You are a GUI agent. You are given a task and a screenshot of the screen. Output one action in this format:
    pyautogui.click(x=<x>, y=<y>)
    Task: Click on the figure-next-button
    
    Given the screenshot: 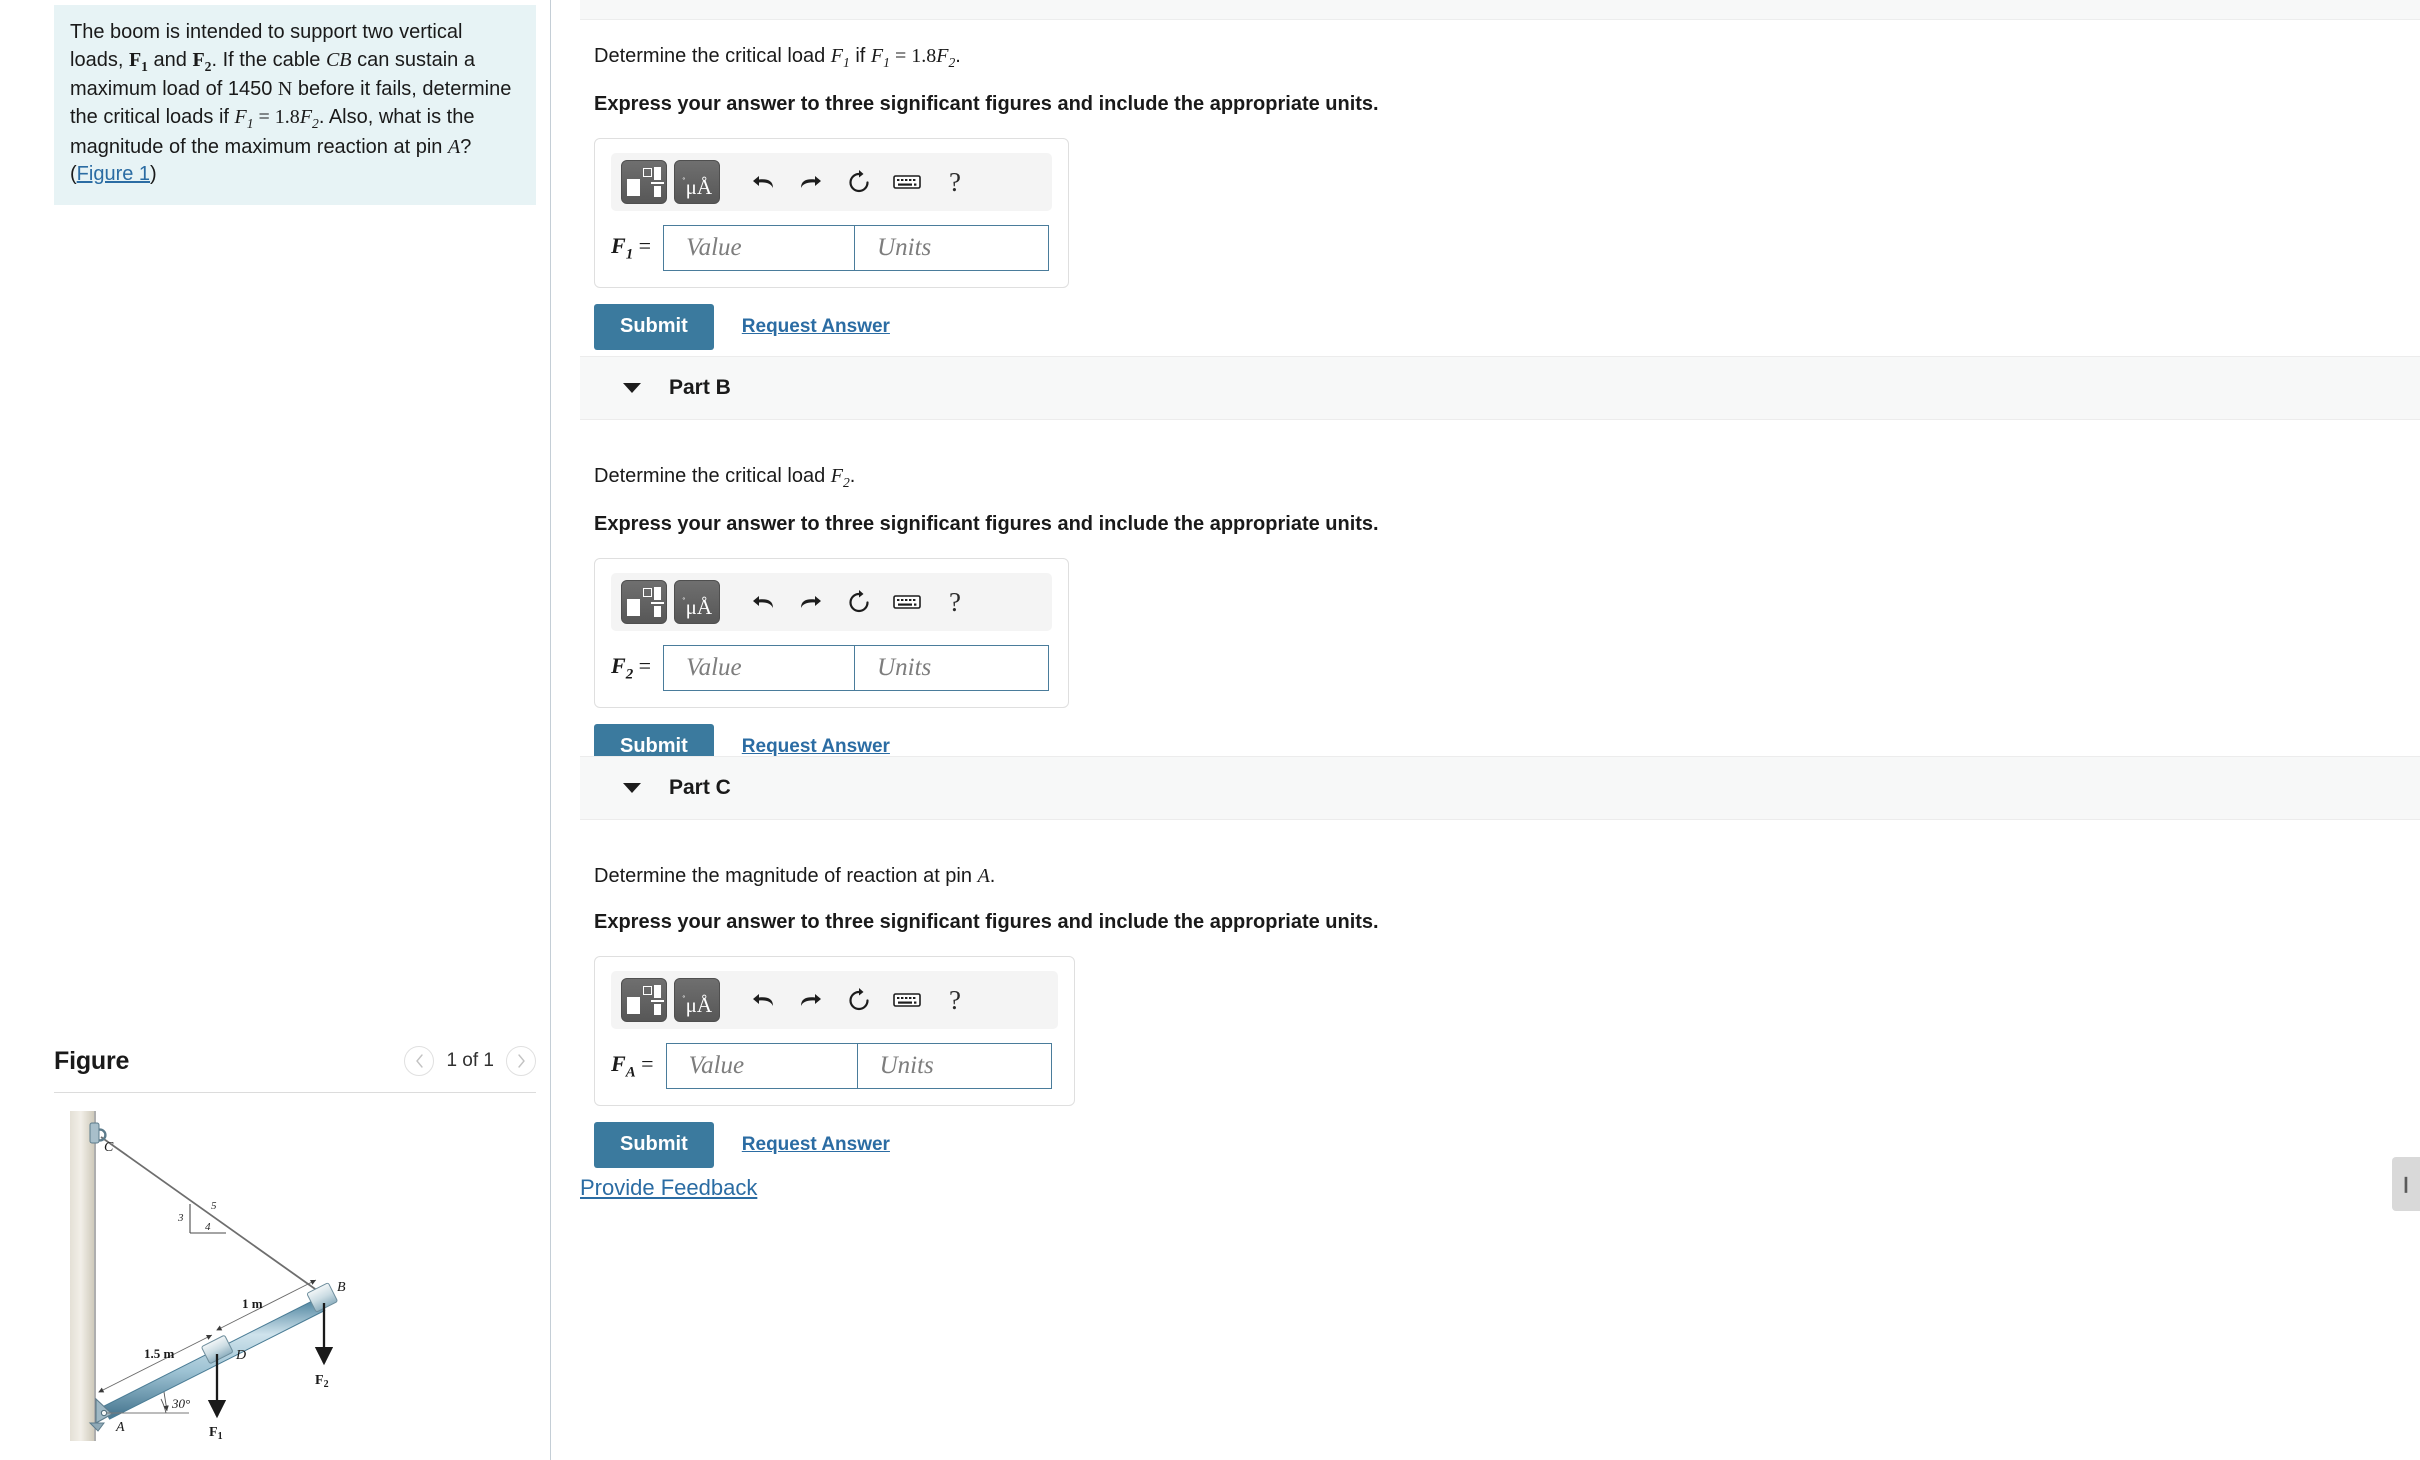 What is the action you would take?
    pyautogui.click(x=521, y=1061)
    